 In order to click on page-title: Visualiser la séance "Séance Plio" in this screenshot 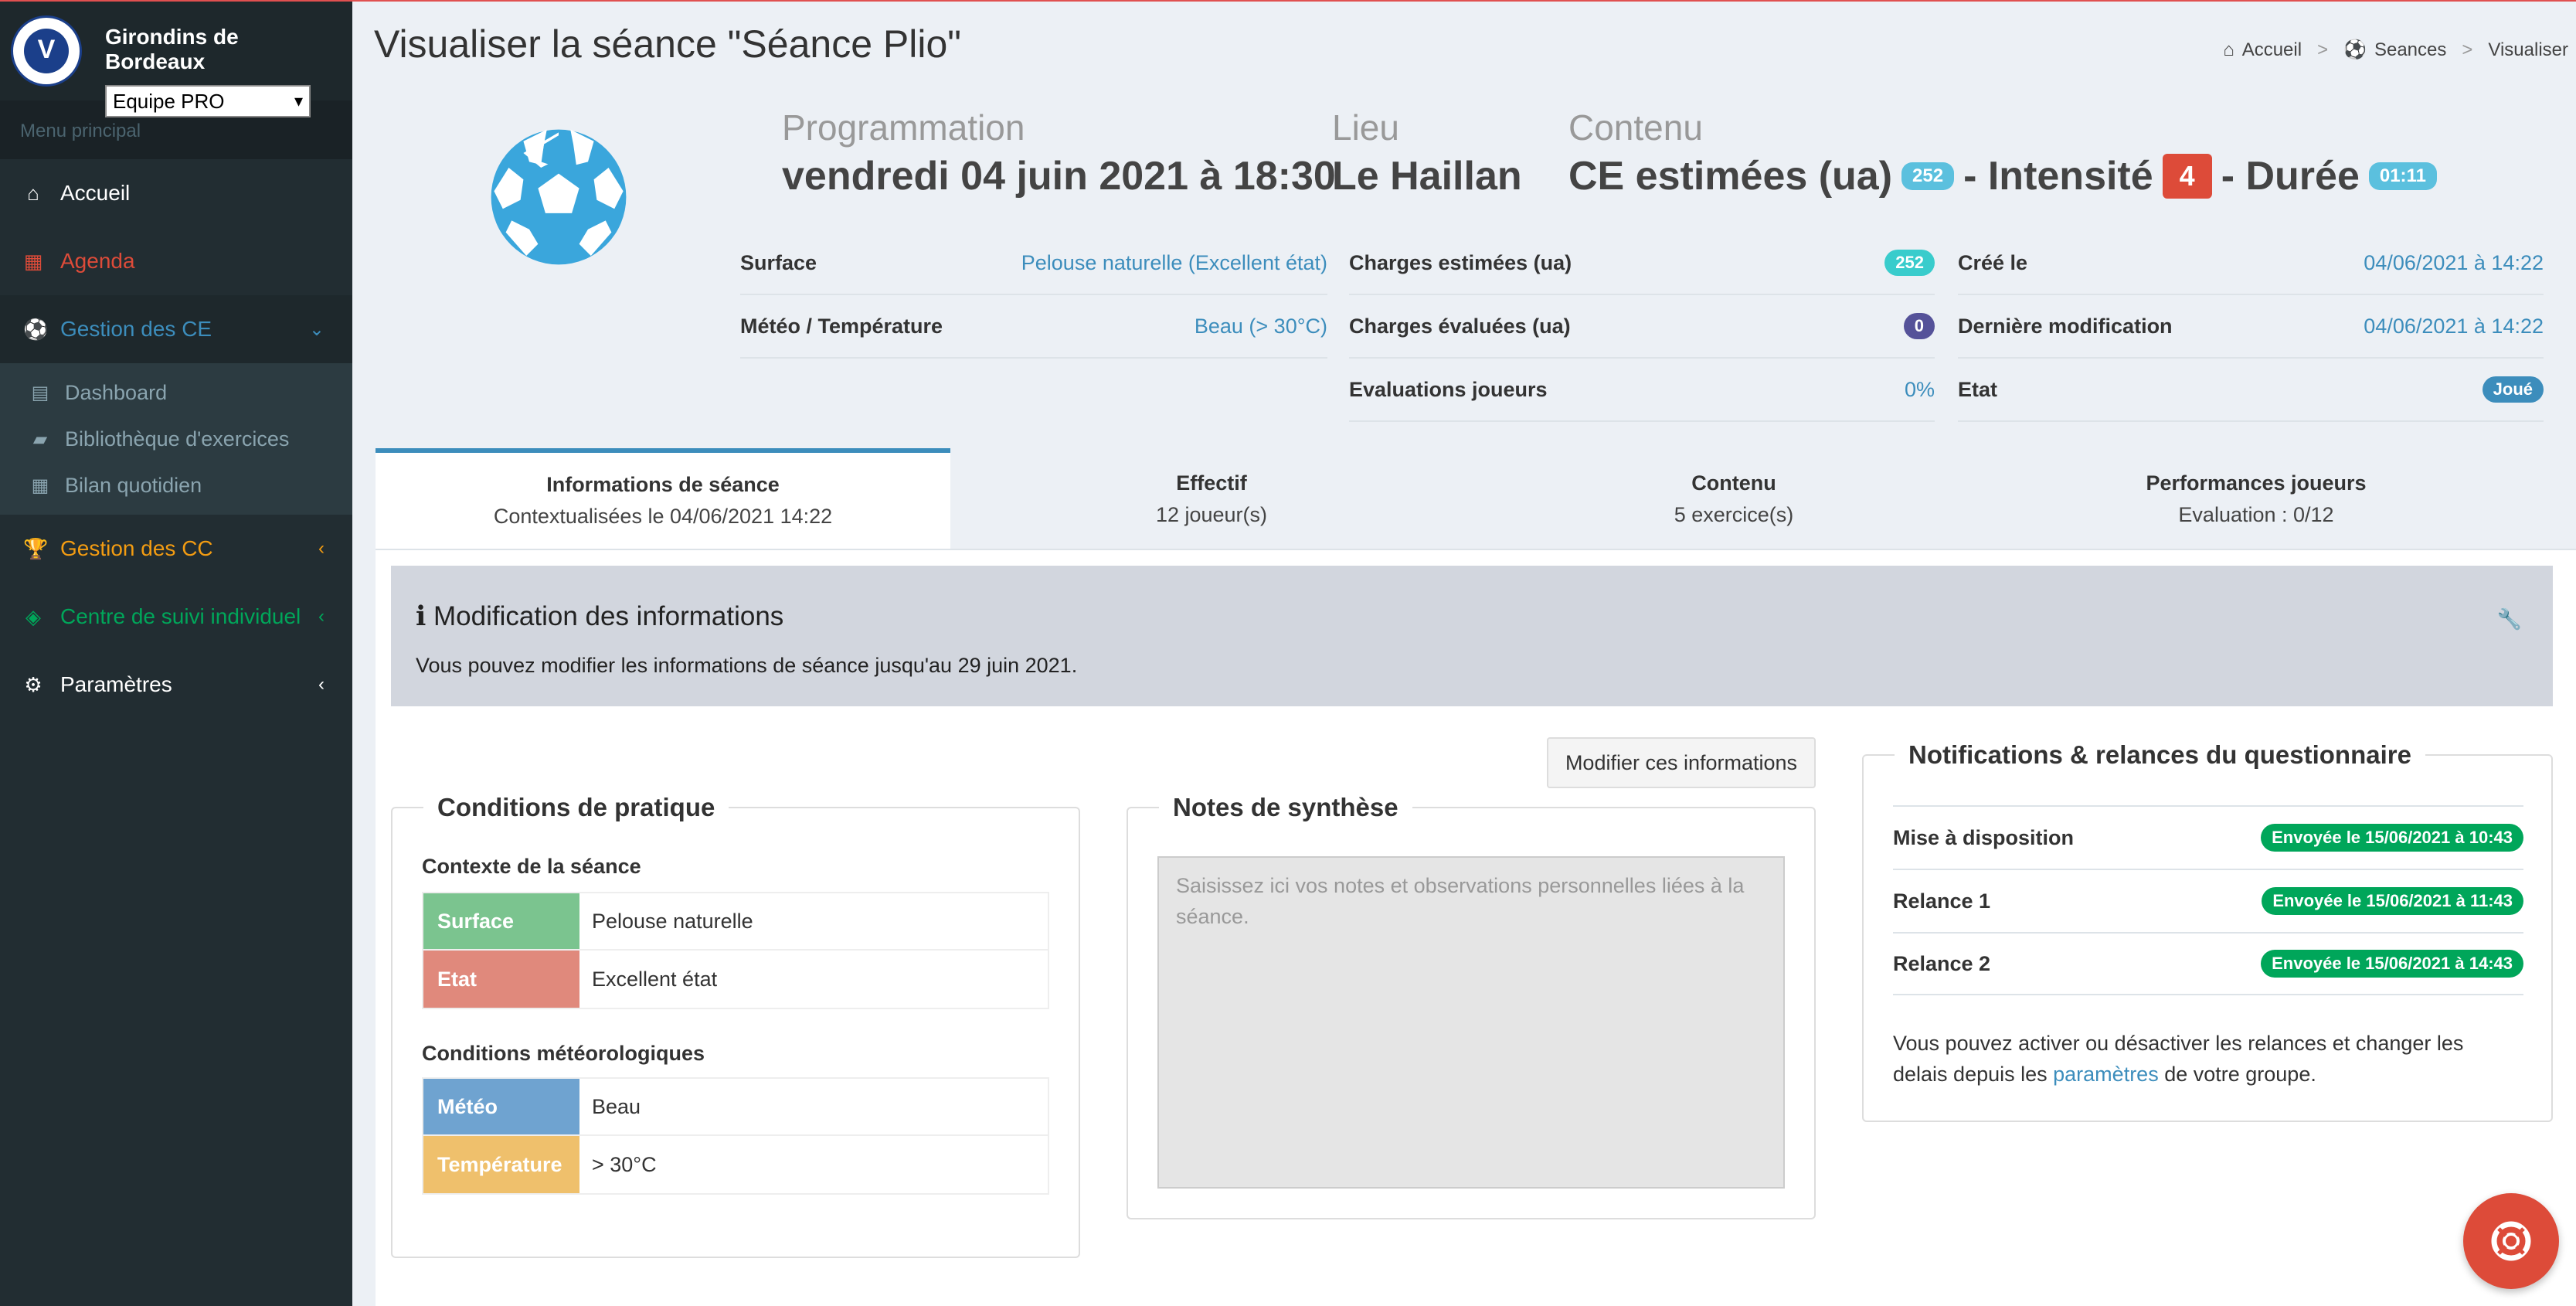, I will do `click(668, 44)`.